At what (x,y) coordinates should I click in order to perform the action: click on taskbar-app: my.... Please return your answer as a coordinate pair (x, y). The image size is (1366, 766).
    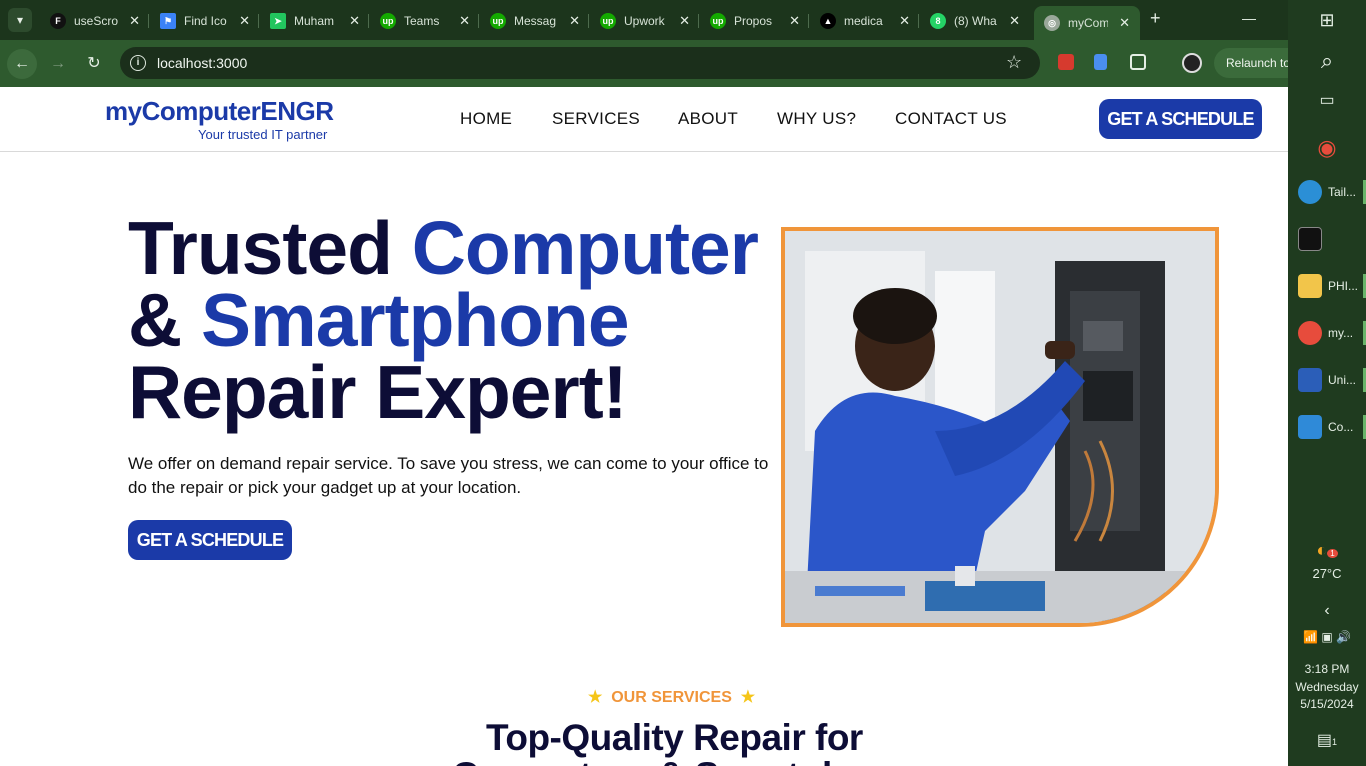
    Looking at the image, I should click on (1327, 333).